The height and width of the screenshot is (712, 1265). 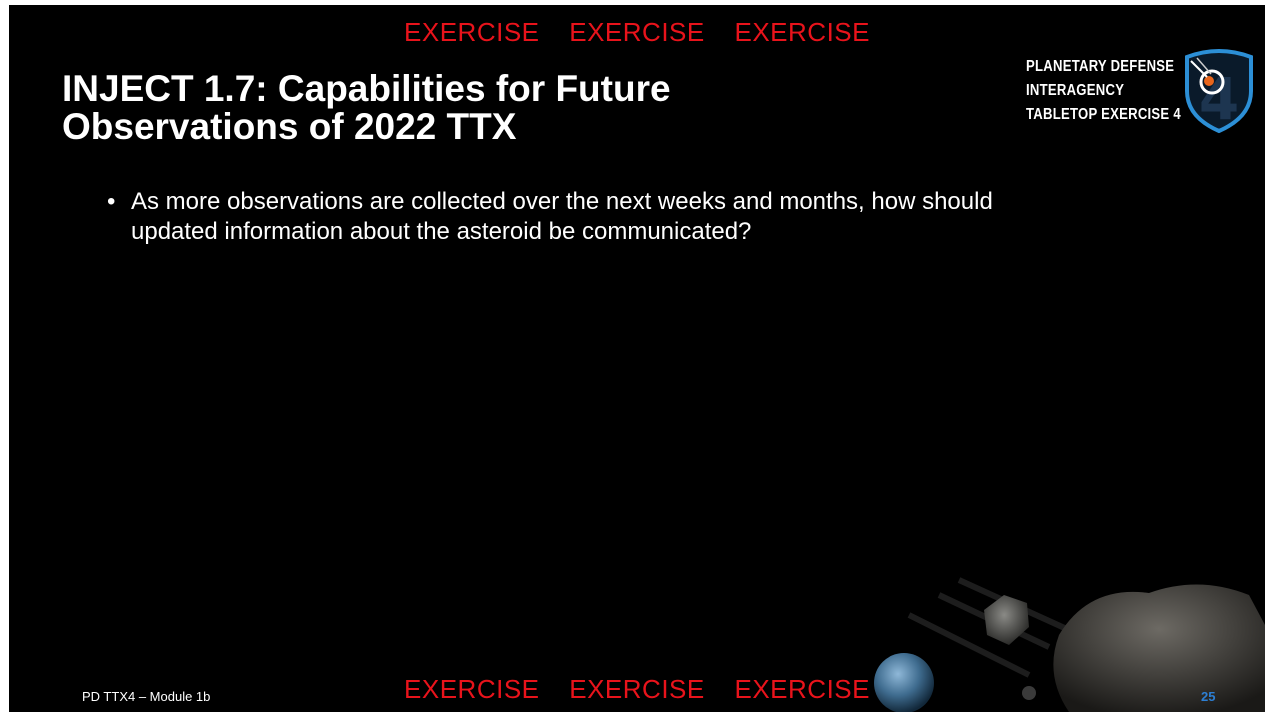 I want to click on slide-title-line-1: INJECT 1.7: Capabilities for Future, so click(x=366, y=88).